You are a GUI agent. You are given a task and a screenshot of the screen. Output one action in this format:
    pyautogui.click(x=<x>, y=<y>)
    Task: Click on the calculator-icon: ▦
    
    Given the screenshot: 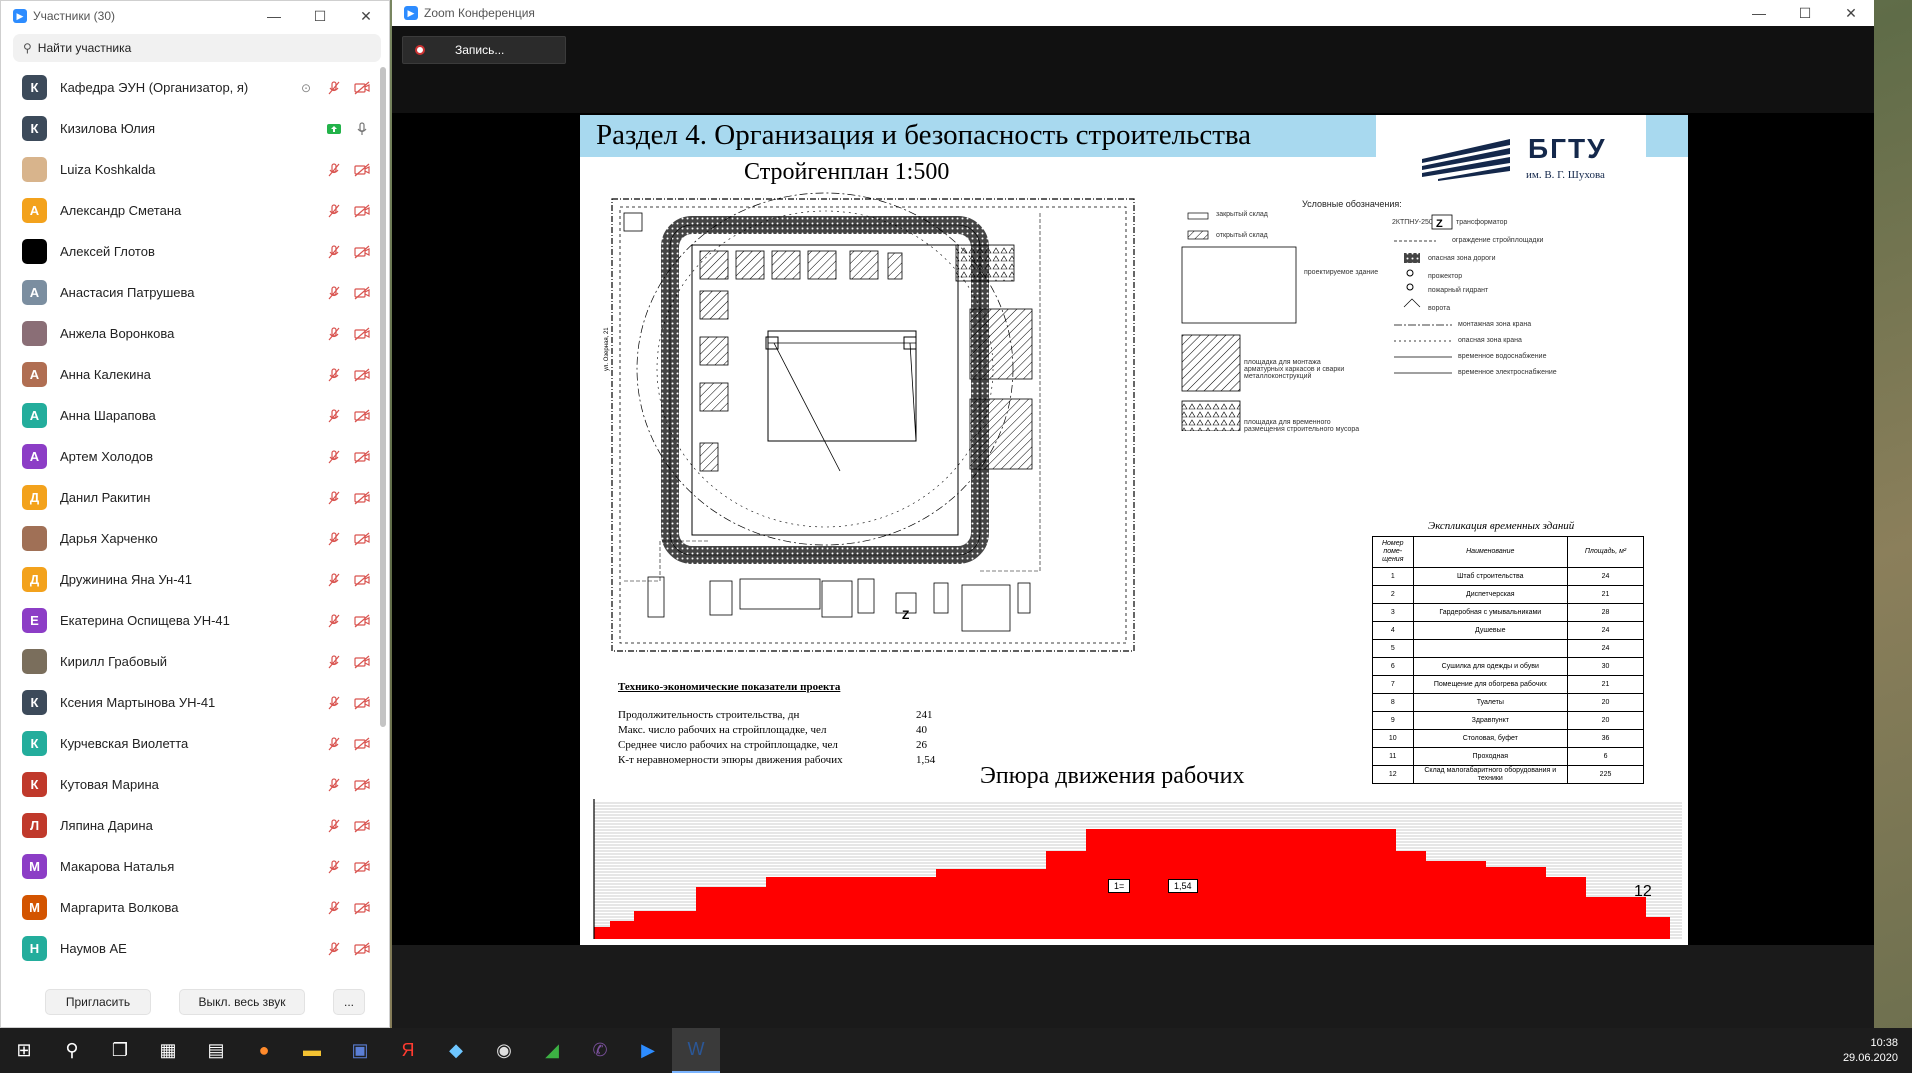 What is the action you would take?
    pyautogui.click(x=168, y=1050)
    